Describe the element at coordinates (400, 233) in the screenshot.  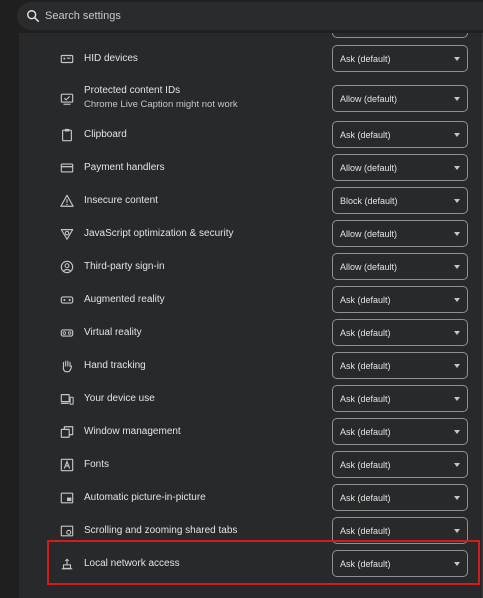
I see `permission-dropdown-javascript-optimization: Allow (default)` at that location.